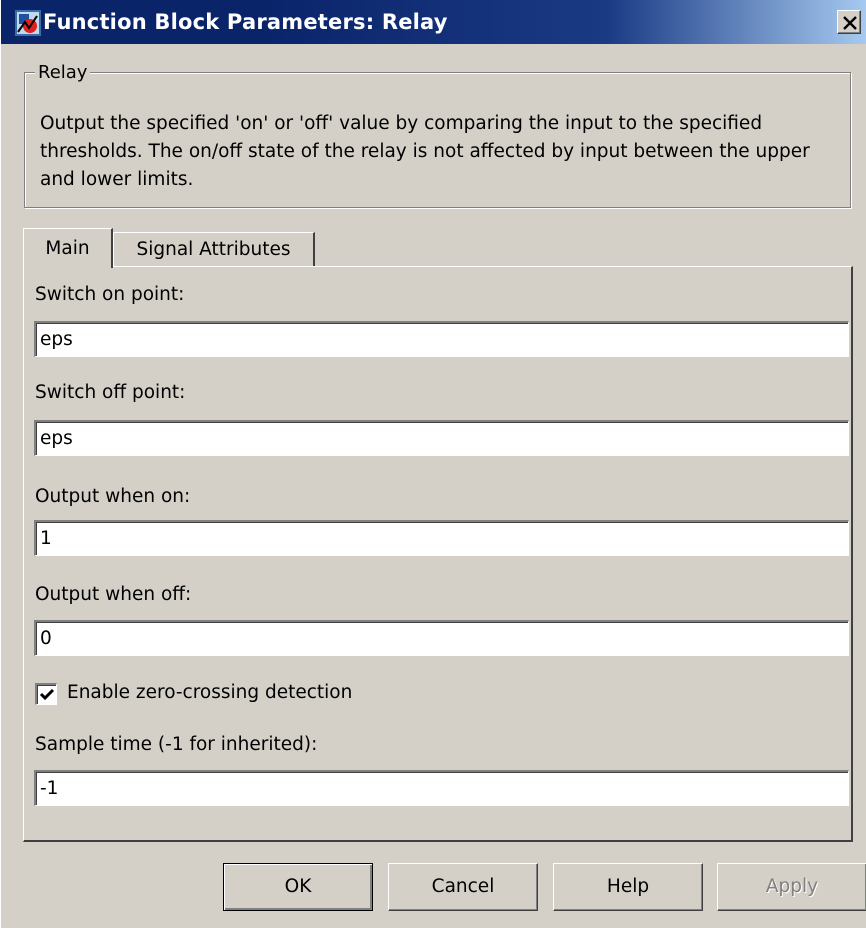 The width and height of the screenshot is (866, 928). I want to click on close-button, so click(849, 22).